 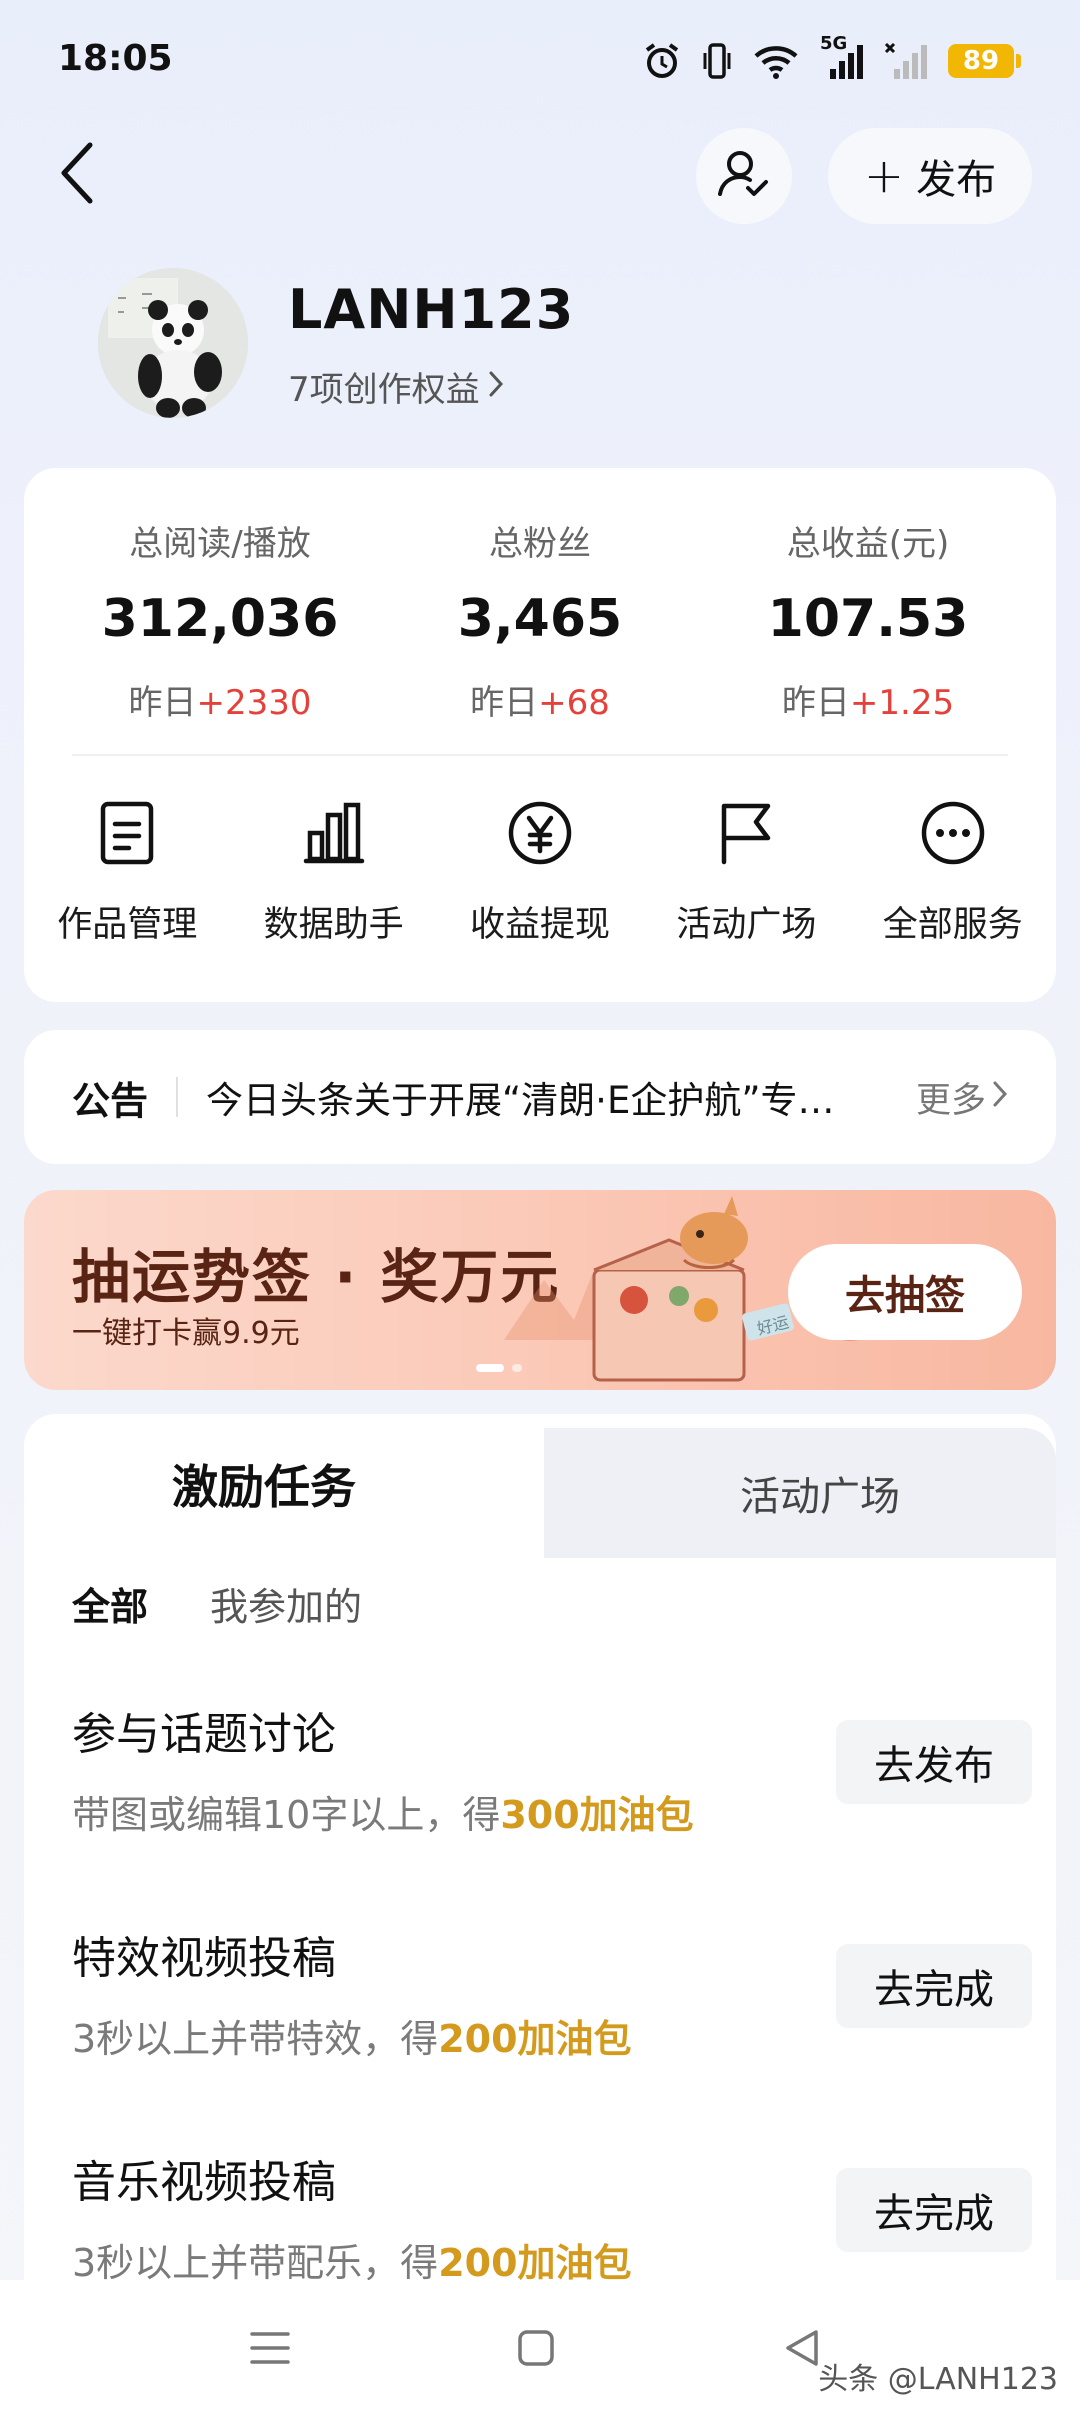 What do you see at coordinates (540, 60) in the screenshot?
I see `status-bar: 18:05 5G 89` at bounding box center [540, 60].